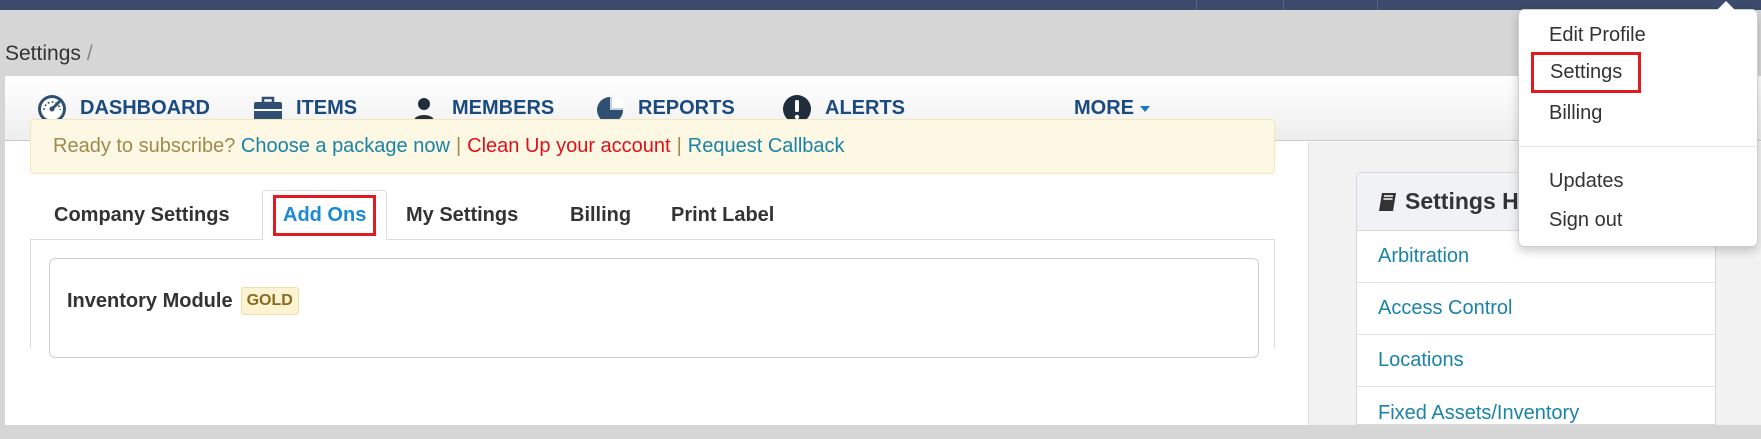 The image size is (1761, 439). What do you see at coordinates (144, 146) in the screenshot?
I see `alert-prompt: Ready to subscribe?` at bounding box center [144, 146].